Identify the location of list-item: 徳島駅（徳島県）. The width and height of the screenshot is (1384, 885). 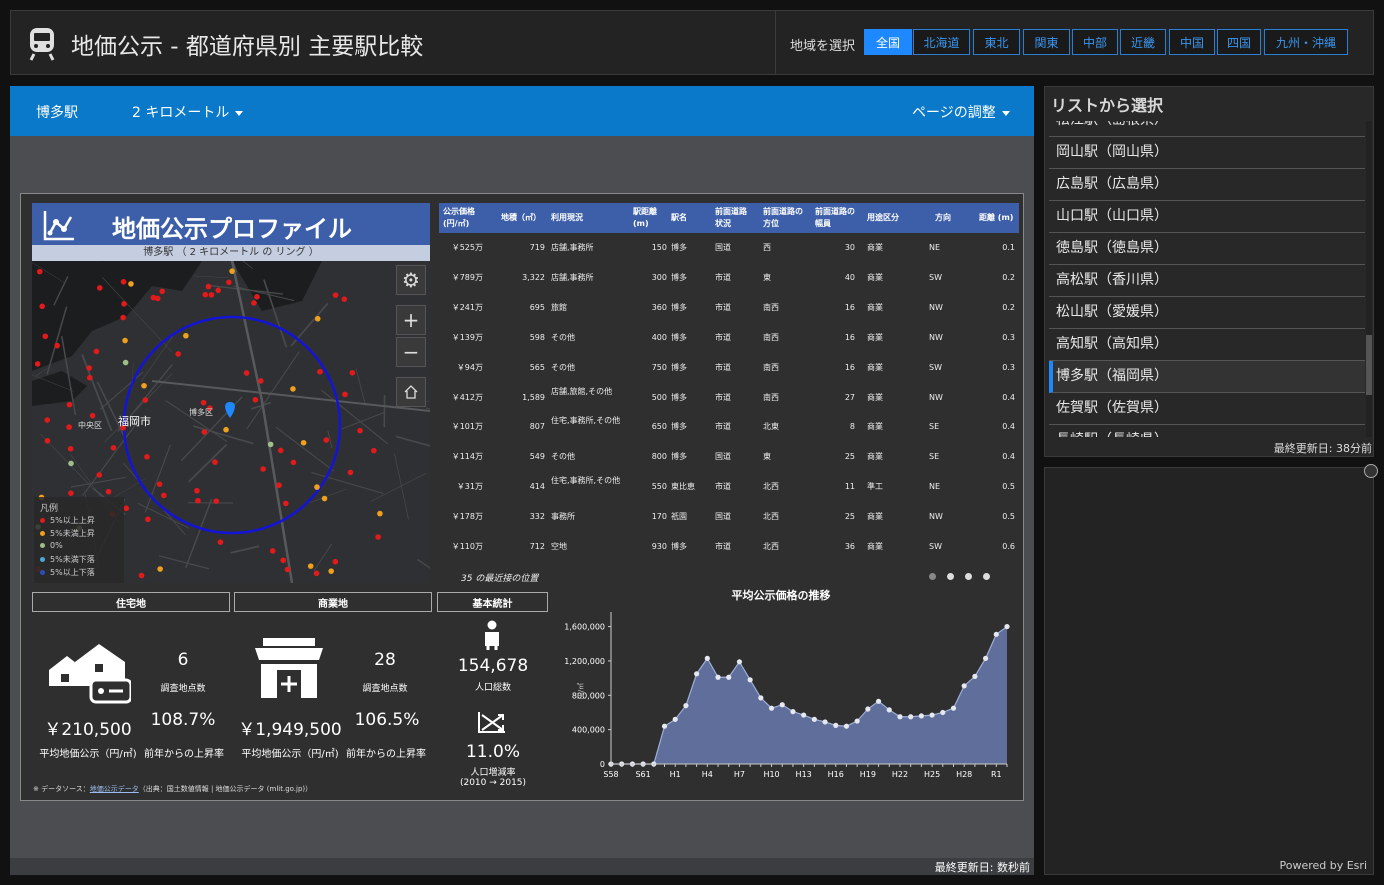
(1207, 249).